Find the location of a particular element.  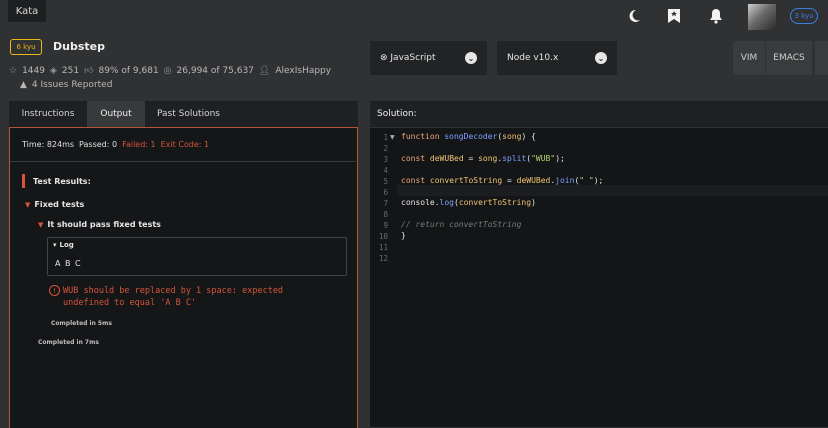

line-number: 11 is located at coordinates (383, 247).